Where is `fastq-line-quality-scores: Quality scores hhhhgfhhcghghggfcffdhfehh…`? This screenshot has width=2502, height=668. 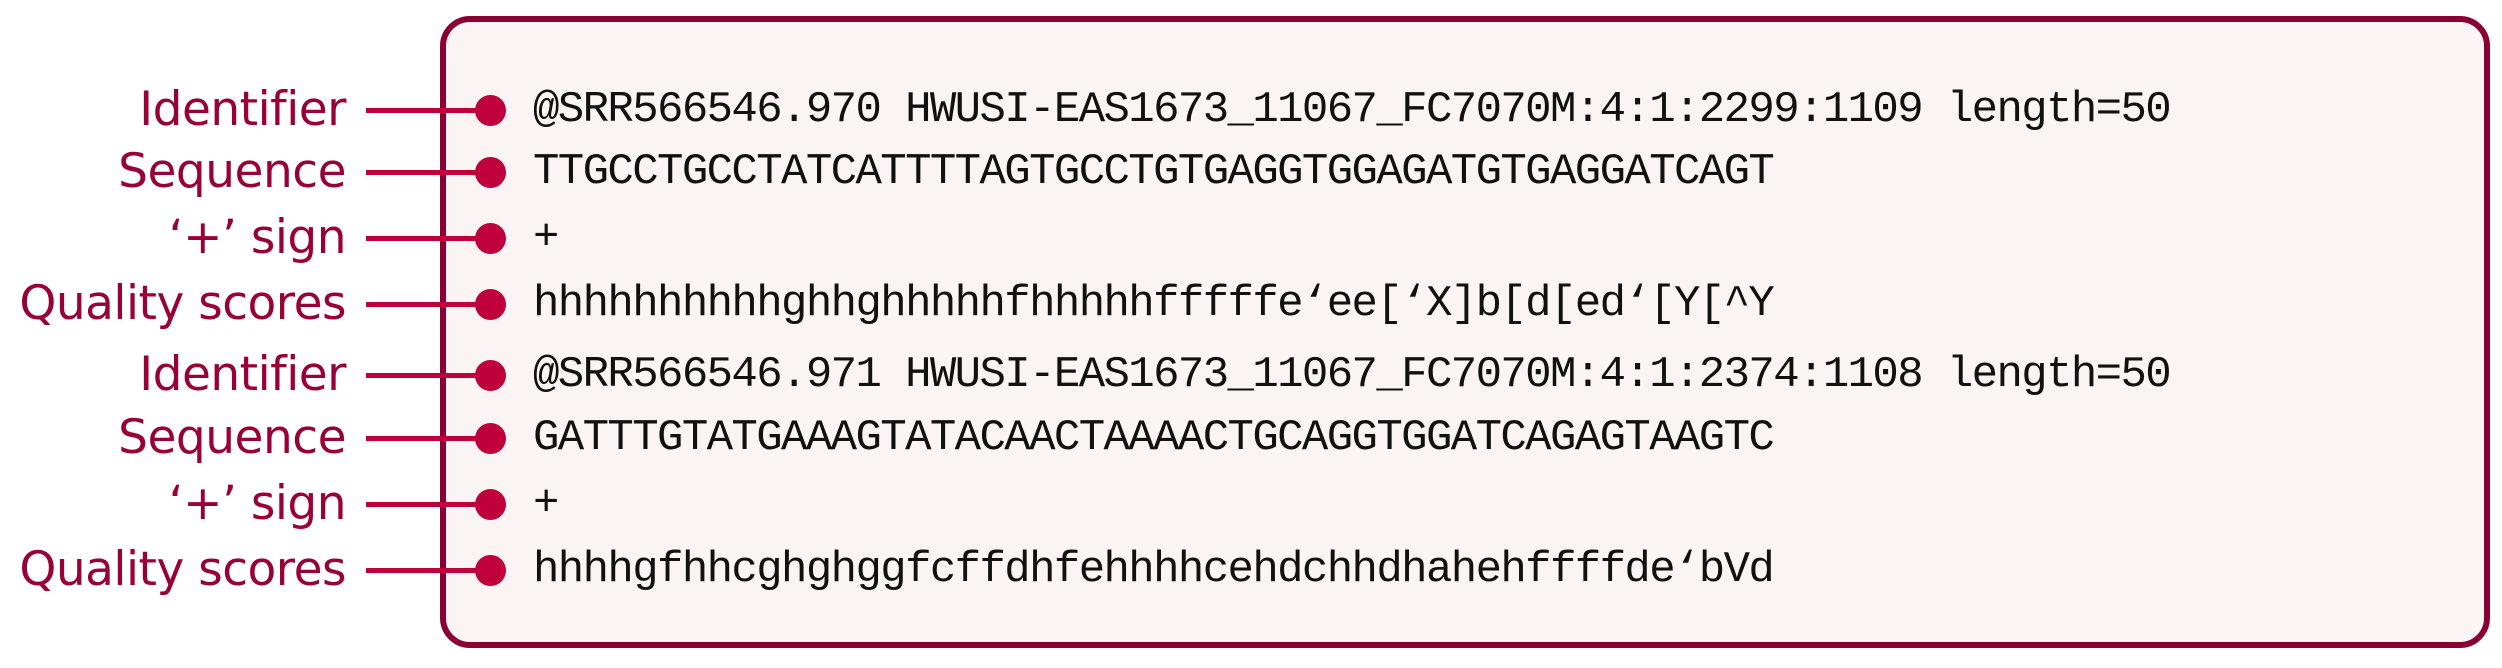 fastq-line-quality-scores: Quality scores hhhhgfhhcghghggfcffdhfehh… is located at coordinates (1251, 570).